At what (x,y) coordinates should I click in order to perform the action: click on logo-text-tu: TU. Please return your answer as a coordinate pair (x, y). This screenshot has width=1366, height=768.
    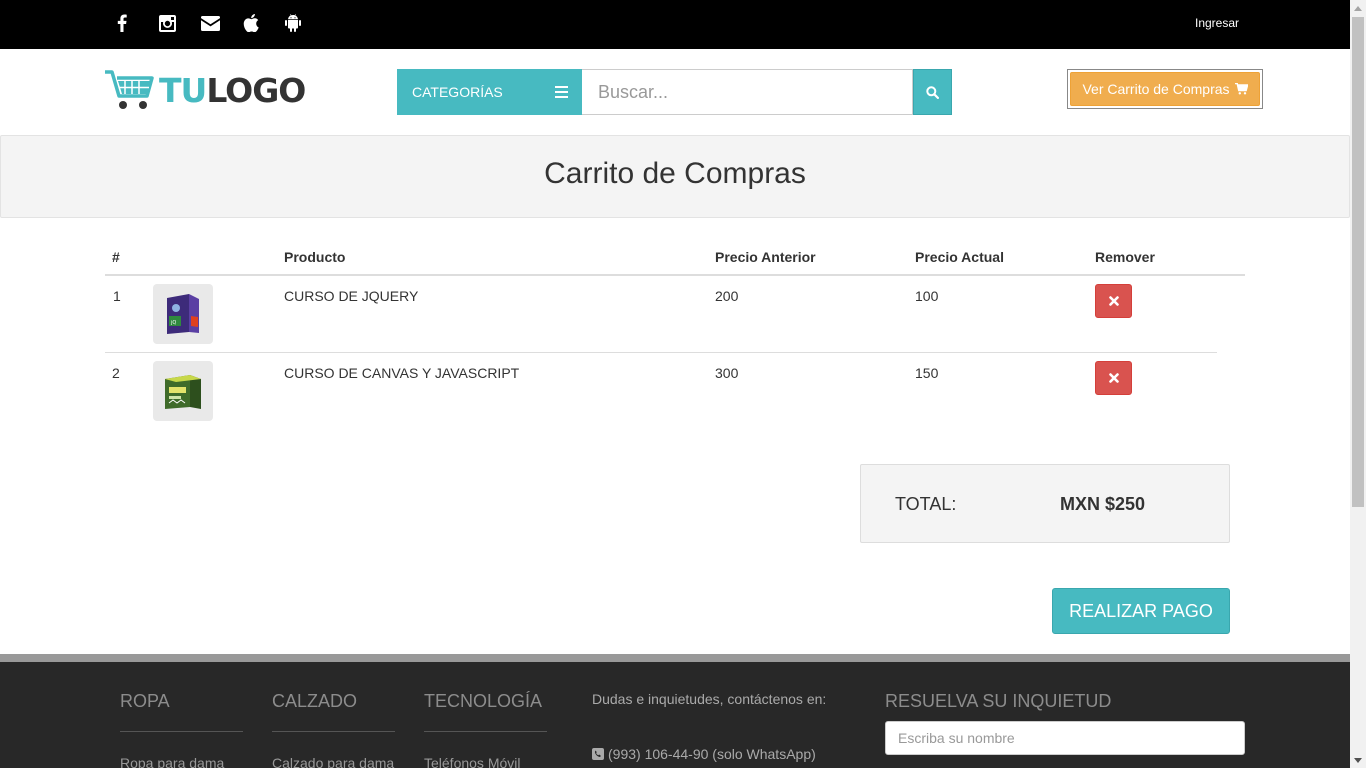
    Looking at the image, I should click on (183, 90).